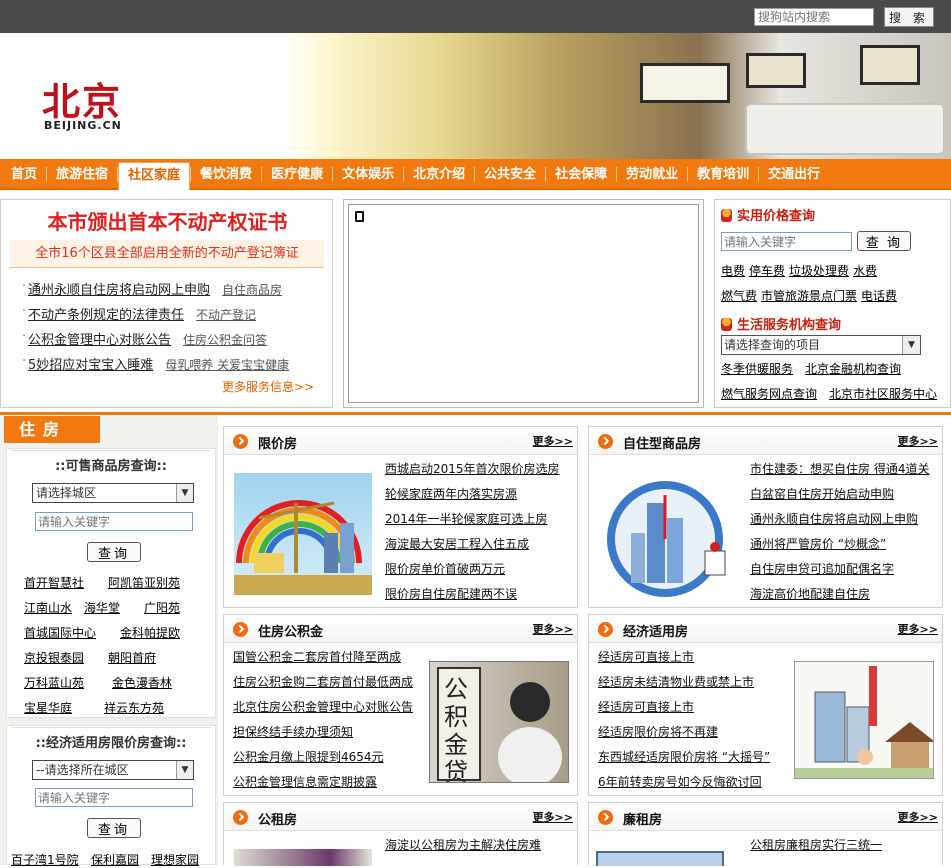  I want to click on news-link: 东西城经适房限价房将 “大摇号”, so click(684, 757).